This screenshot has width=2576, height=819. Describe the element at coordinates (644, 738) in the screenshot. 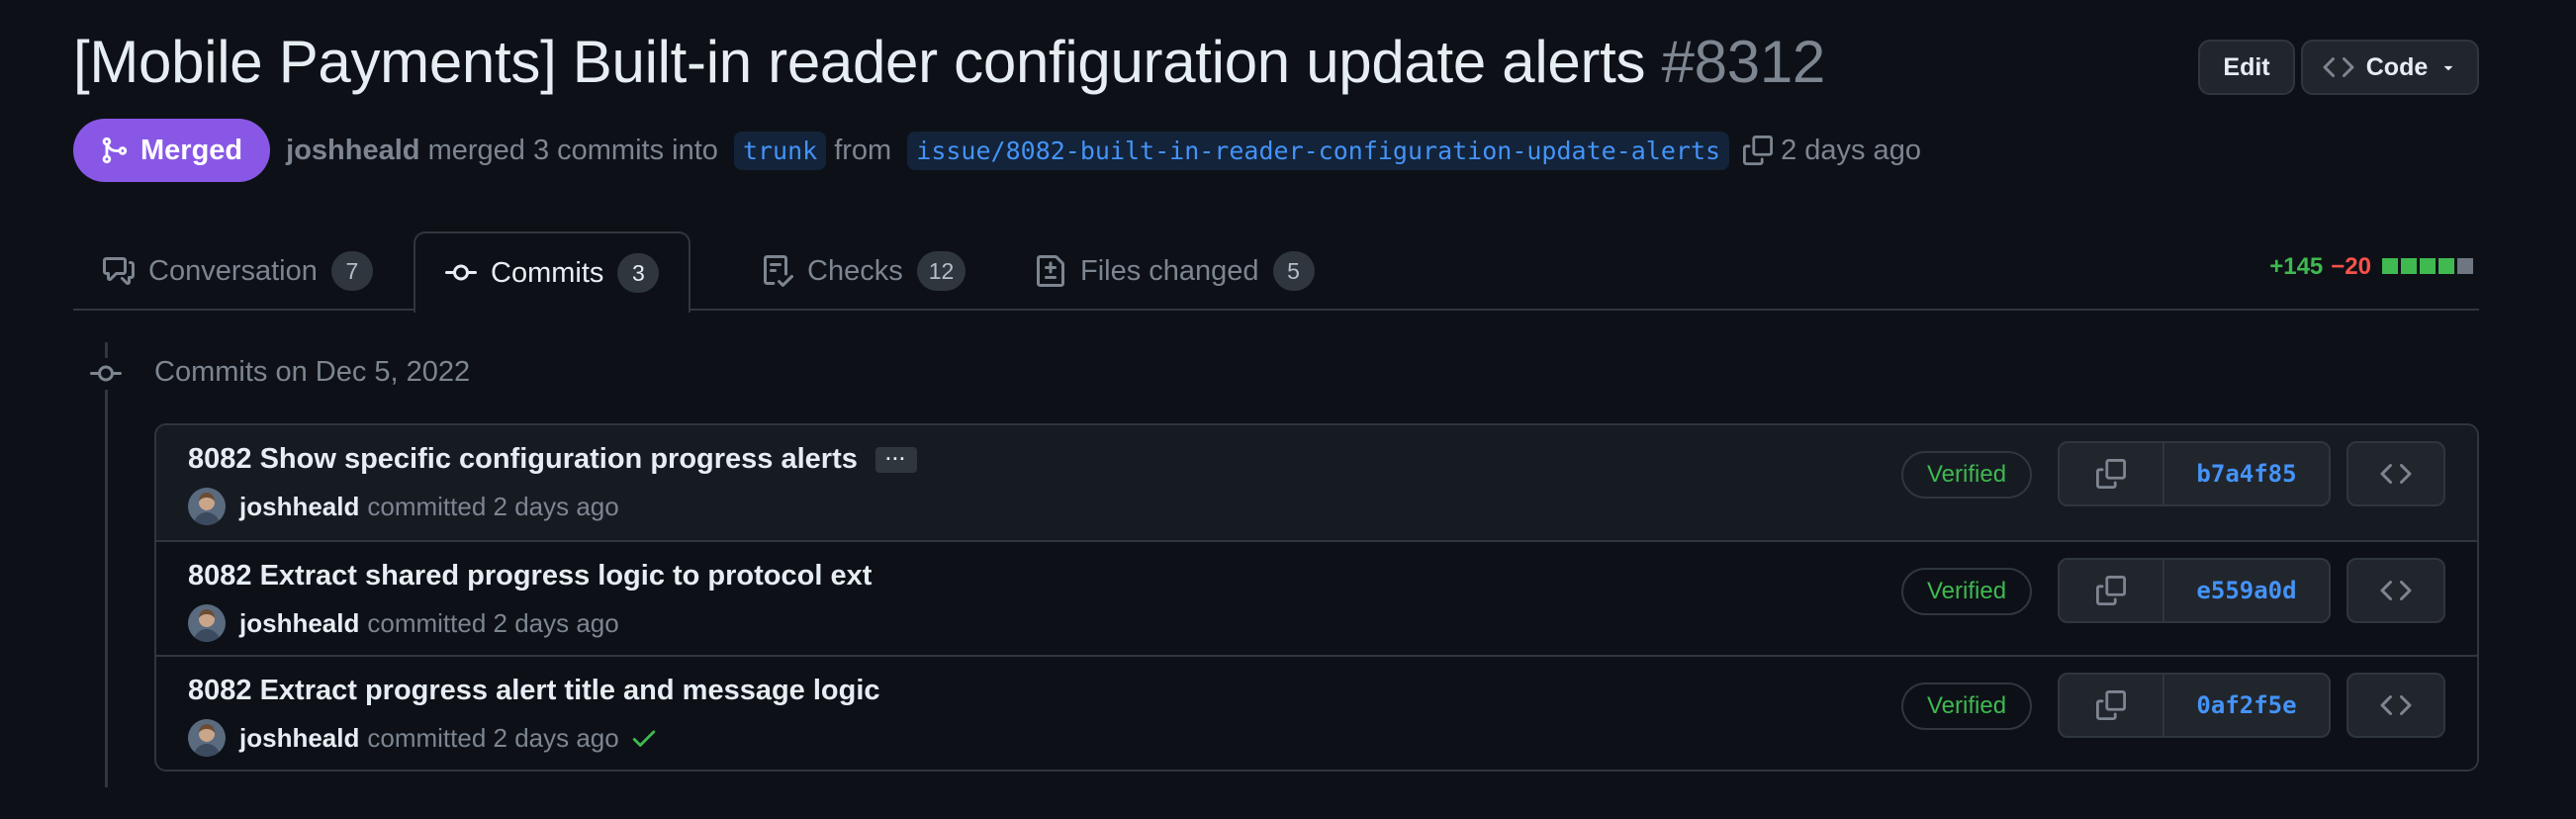

I see `check-icon` at that location.